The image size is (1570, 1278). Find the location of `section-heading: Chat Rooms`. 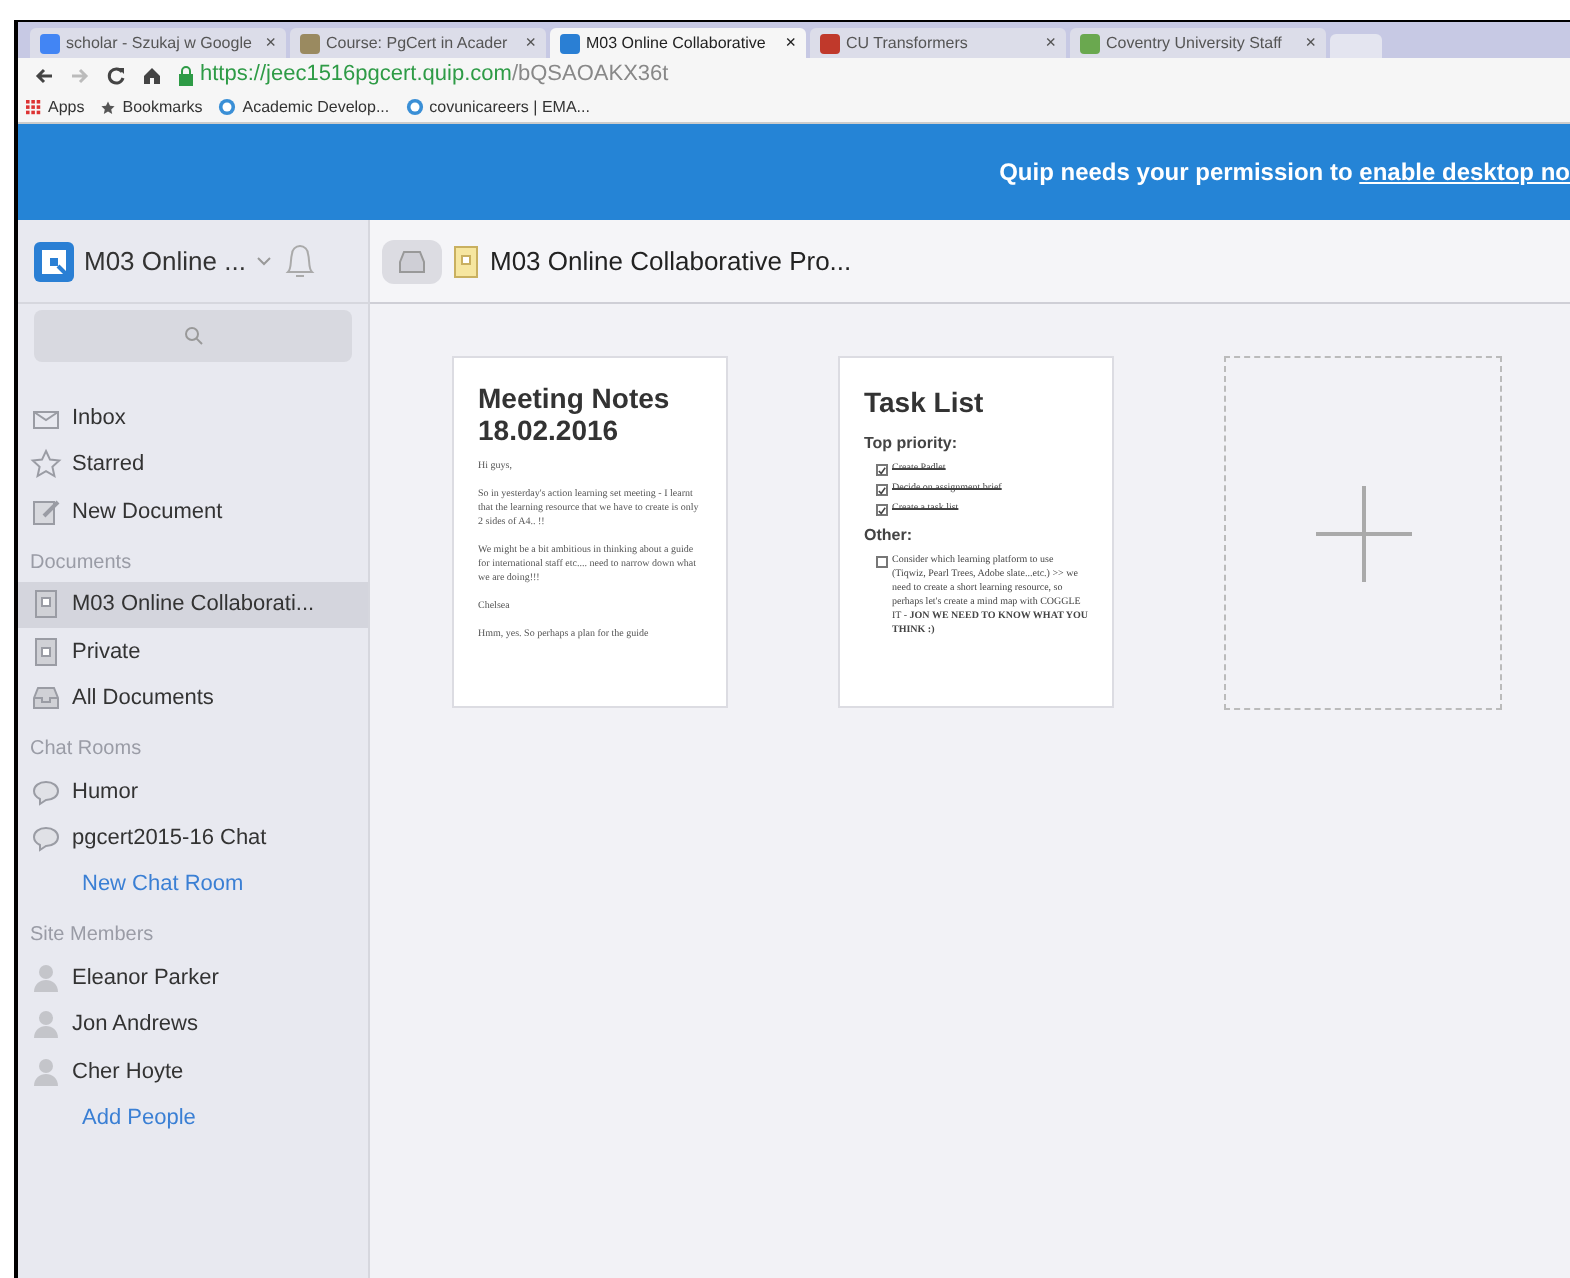

section-heading: Chat Rooms is located at coordinates (86, 750).